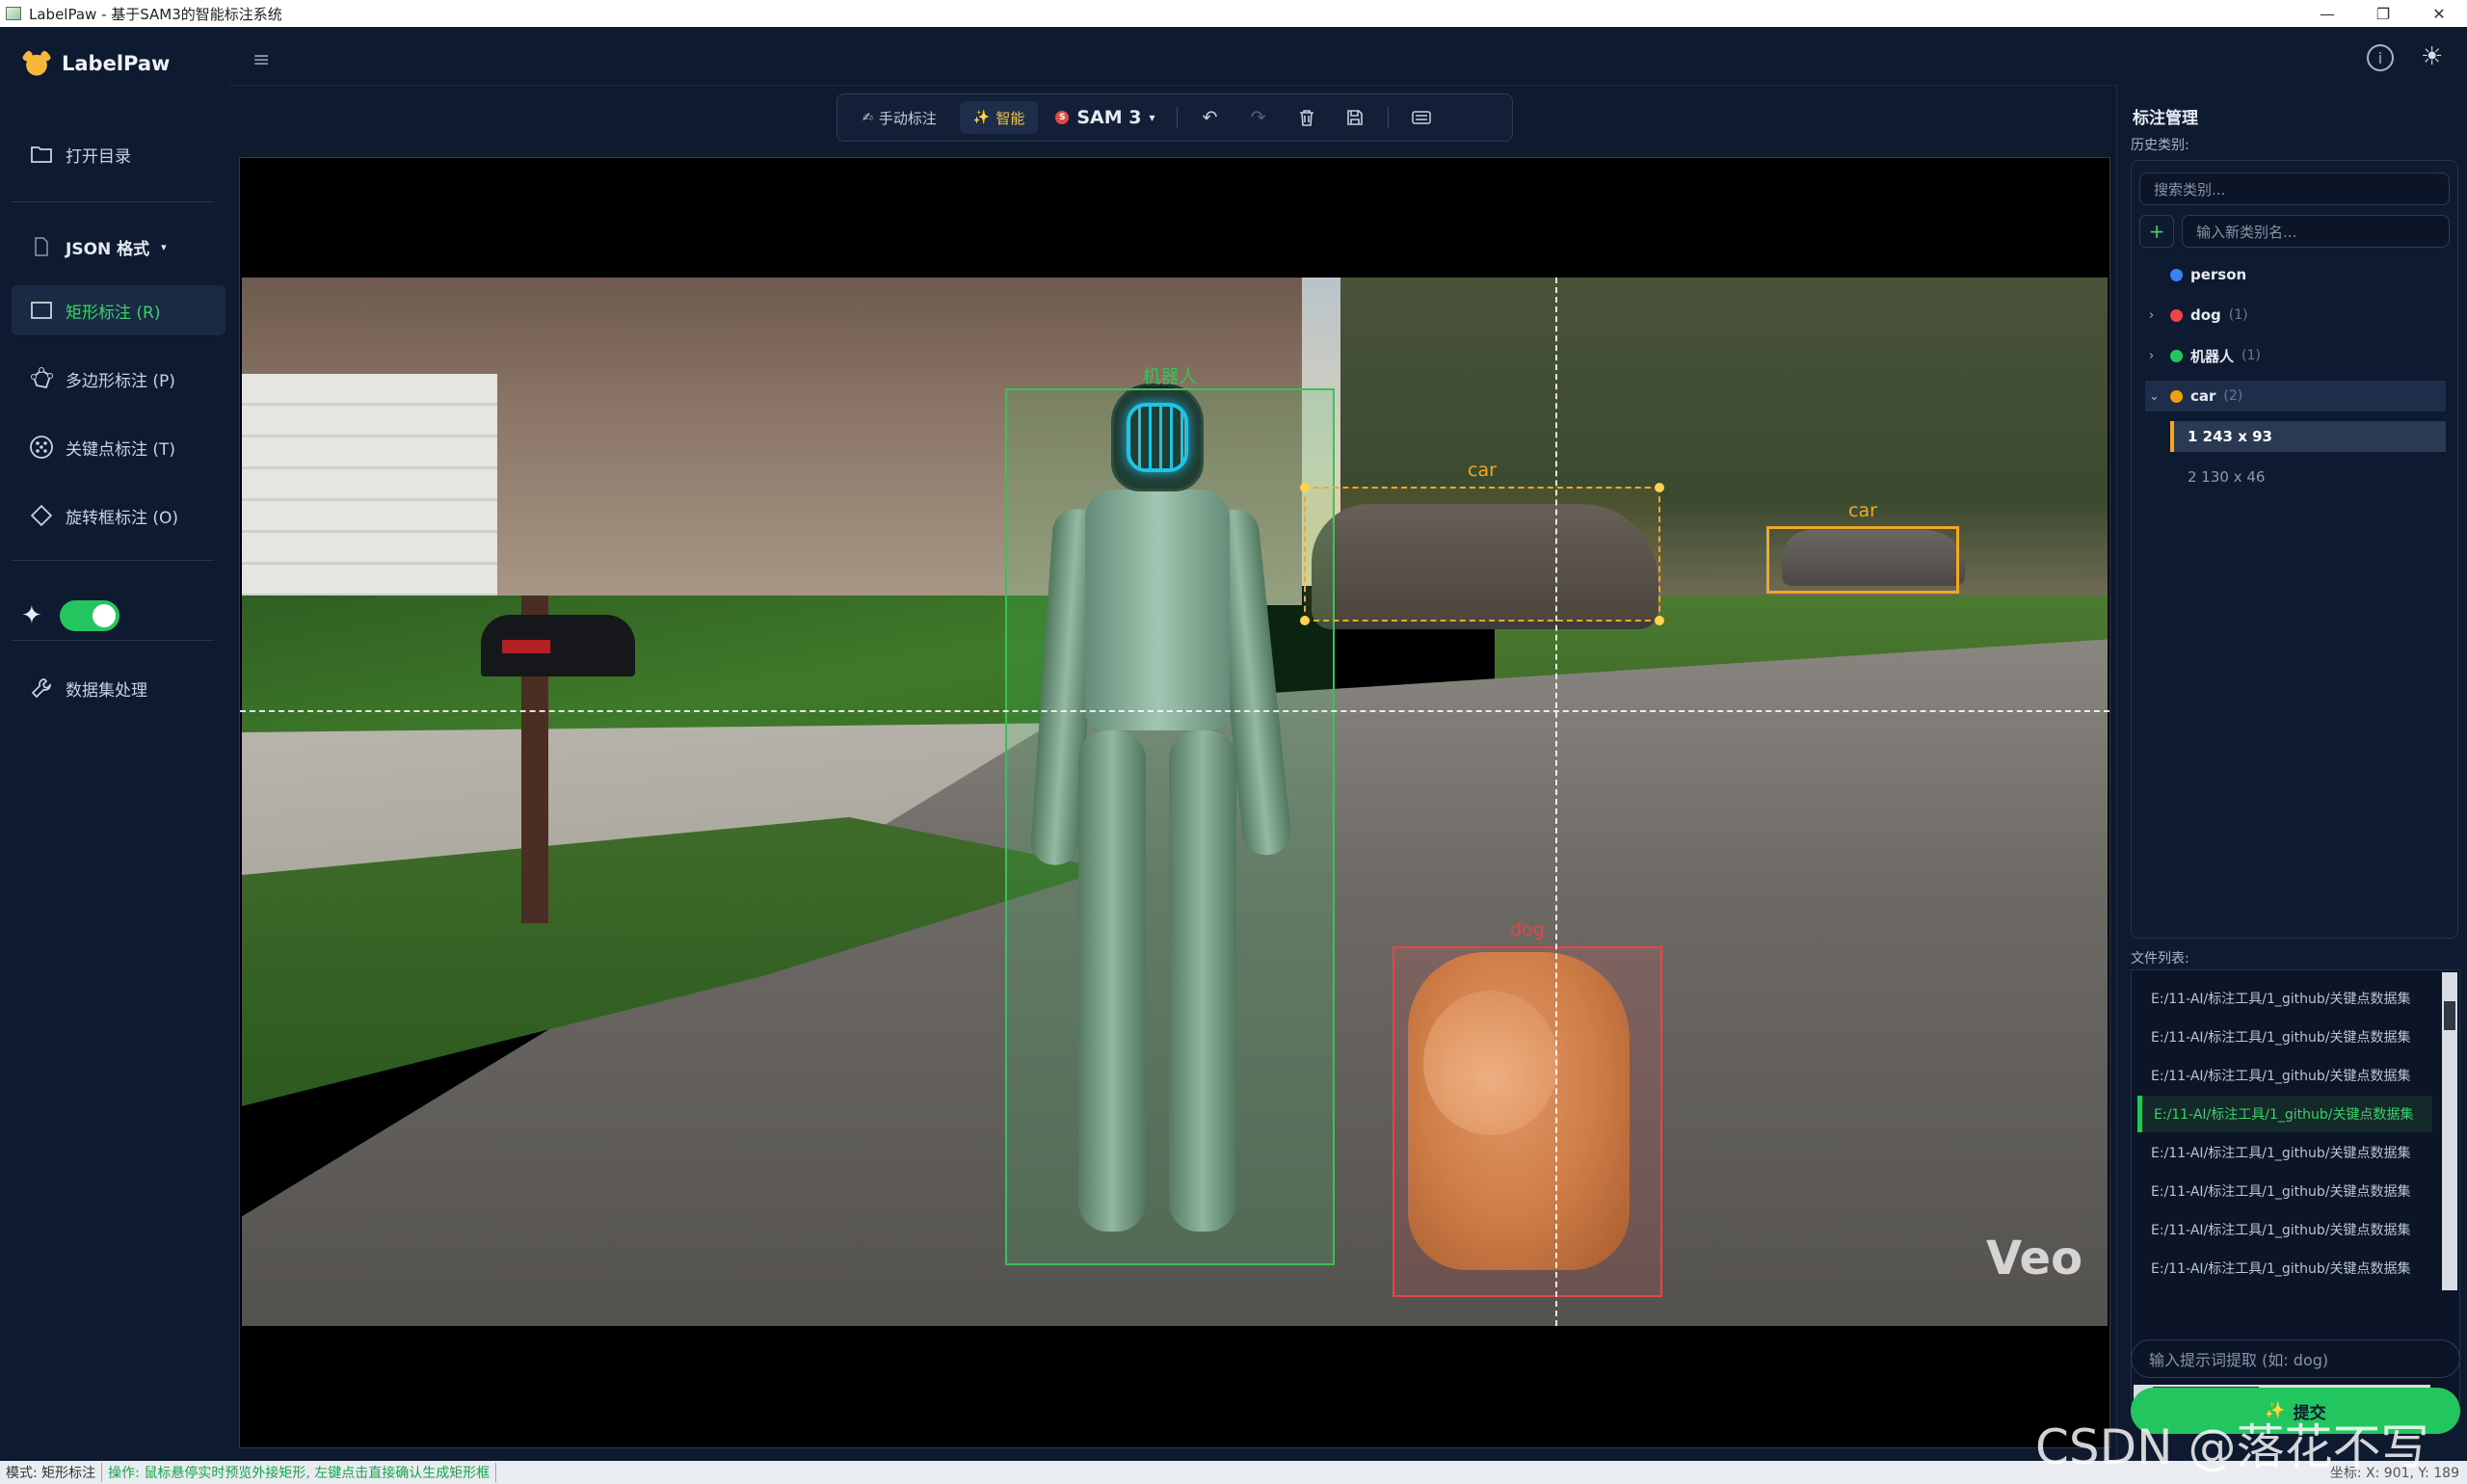  I want to click on smart-mode-switch, so click(89, 615).